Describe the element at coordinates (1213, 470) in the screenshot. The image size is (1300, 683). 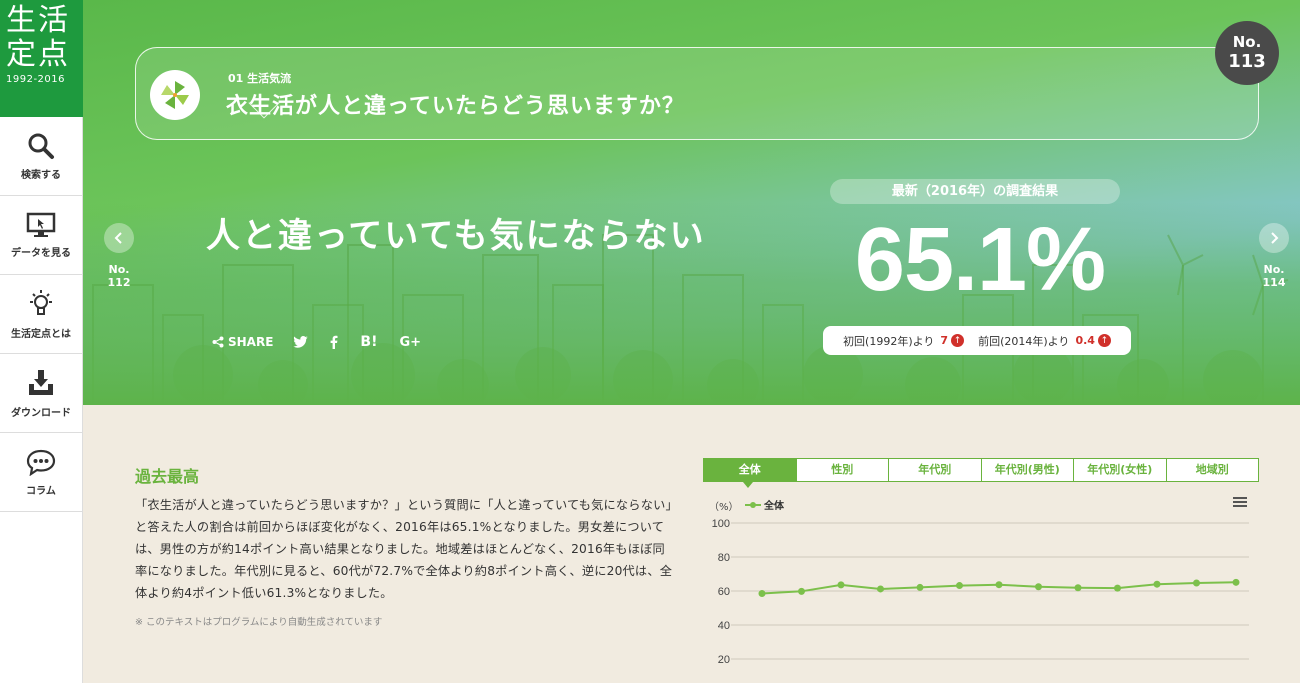
I see `tab-region: 地域別` at that location.